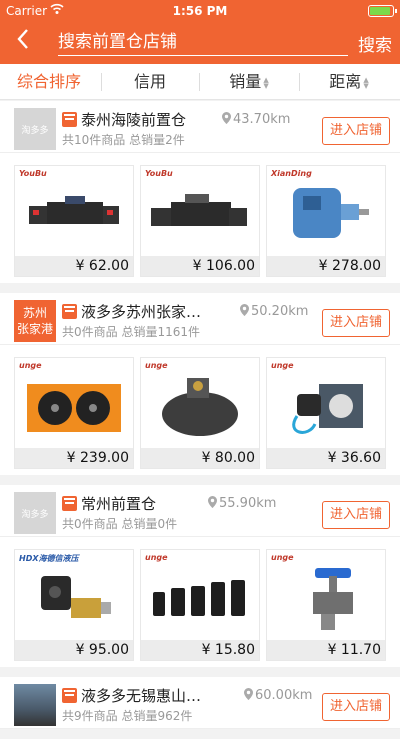  I want to click on product-card: YouBu ¥ 62.00, so click(74, 221).